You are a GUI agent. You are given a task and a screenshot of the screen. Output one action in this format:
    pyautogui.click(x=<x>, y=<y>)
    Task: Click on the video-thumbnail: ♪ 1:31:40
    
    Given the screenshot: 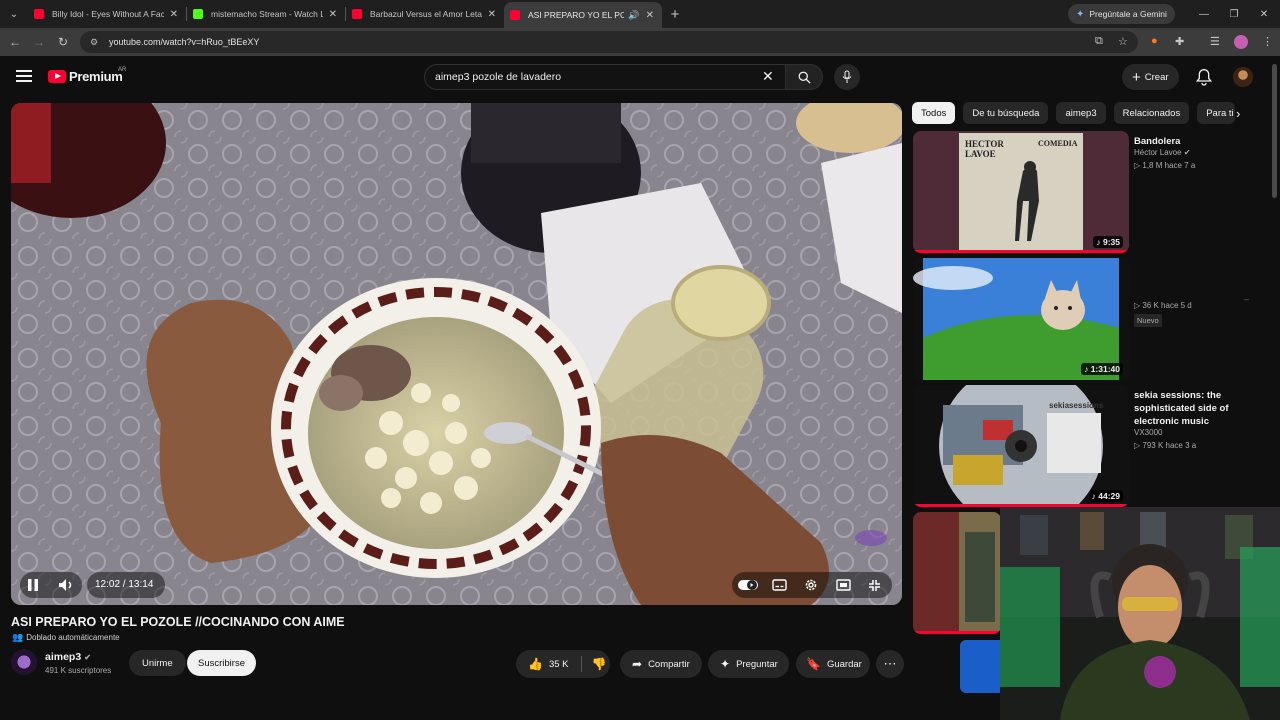 What is the action you would take?
    pyautogui.click(x=1021, y=319)
    